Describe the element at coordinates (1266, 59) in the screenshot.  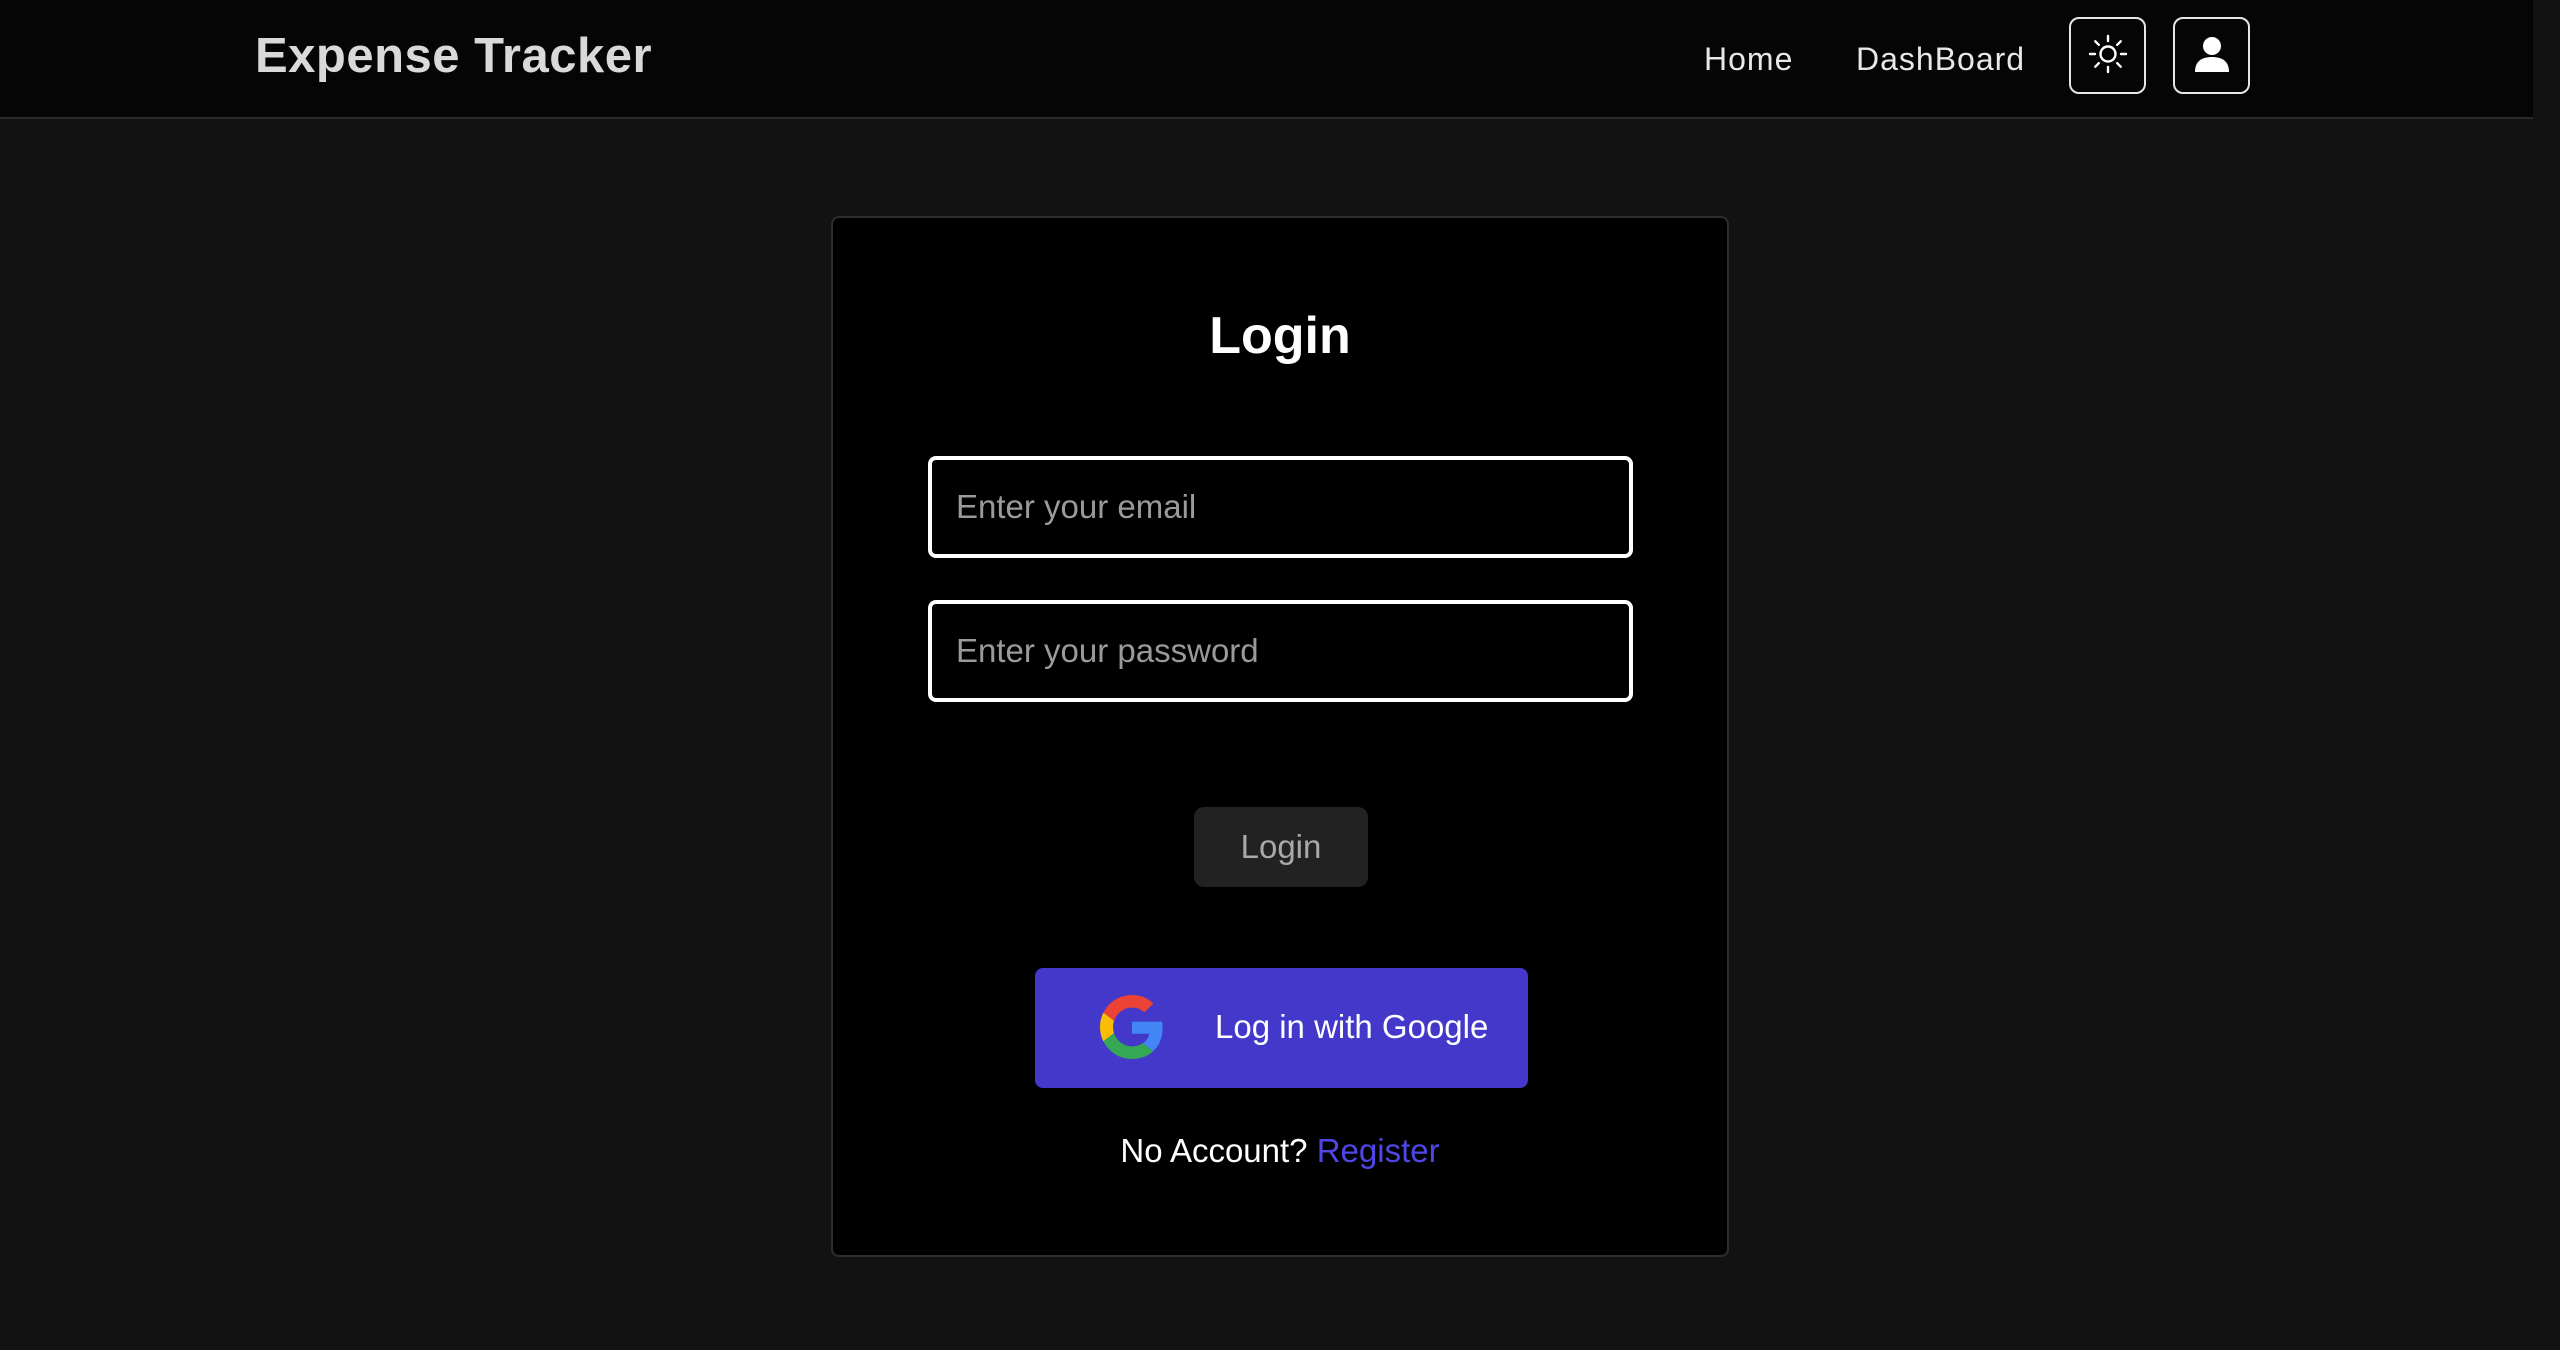
I see `navbar: Expense Tracker Home DashBoard` at that location.